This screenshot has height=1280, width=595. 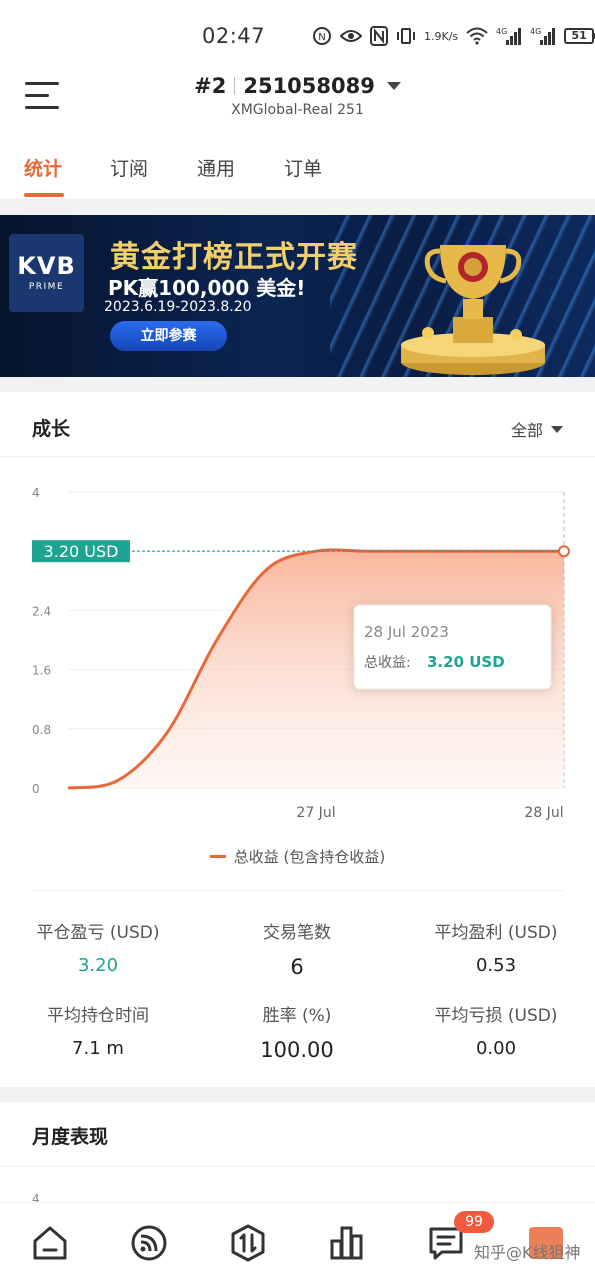 I want to click on y-tick-label: 0, so click(x=36, y=789).